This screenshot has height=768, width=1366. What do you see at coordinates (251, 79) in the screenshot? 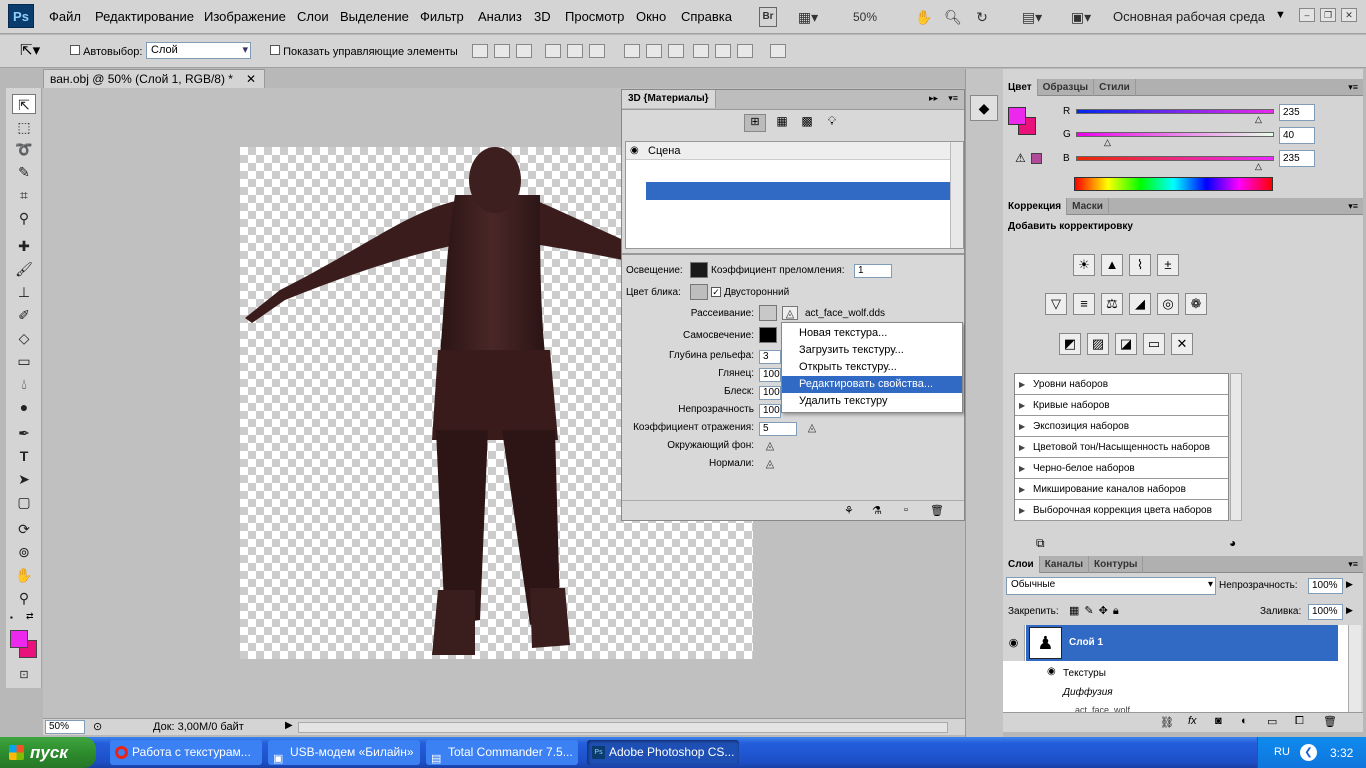
I see `close-doc-icon: ✕` at bounding box center [251, 79].